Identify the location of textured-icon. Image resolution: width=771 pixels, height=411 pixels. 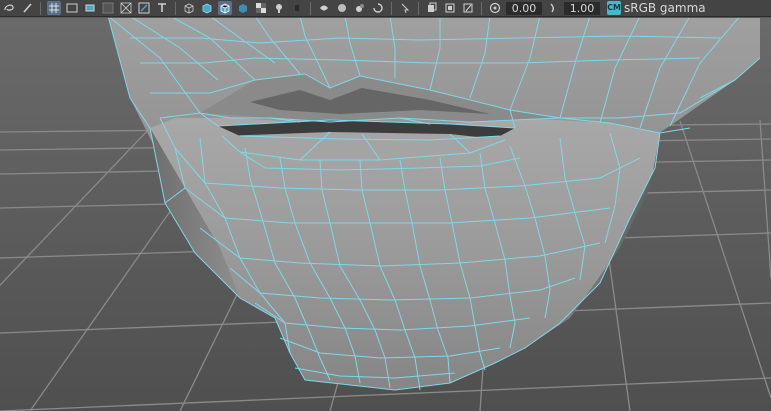
(261, 8).